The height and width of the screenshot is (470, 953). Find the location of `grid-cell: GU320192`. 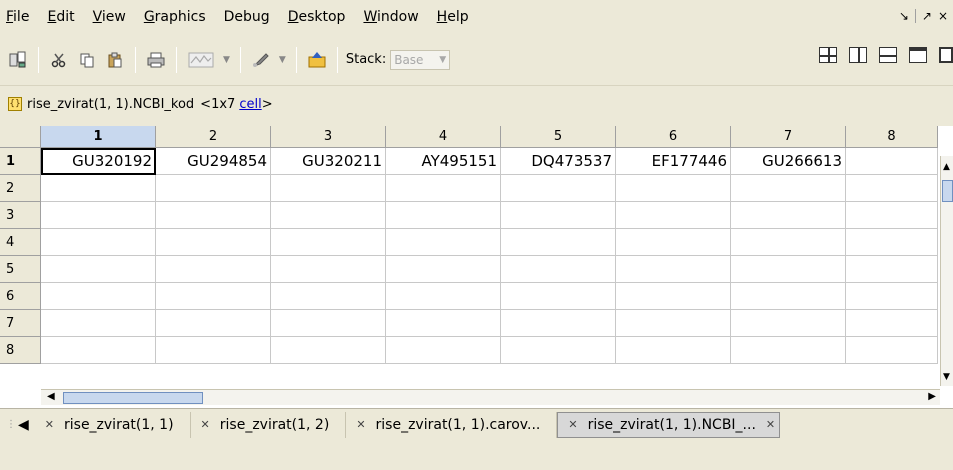

grid-cell: GU320192 is located at coordinates (98, 161).